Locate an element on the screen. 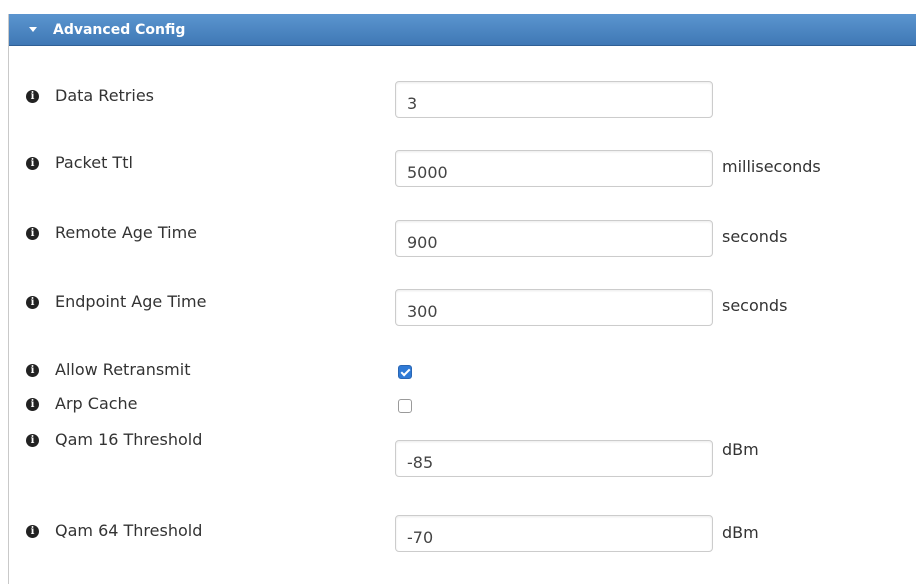 Image resolution: width=916 pixels, height=584 pixels. field-label: Qam 16 Threshold is located at coordinates (129, 439).